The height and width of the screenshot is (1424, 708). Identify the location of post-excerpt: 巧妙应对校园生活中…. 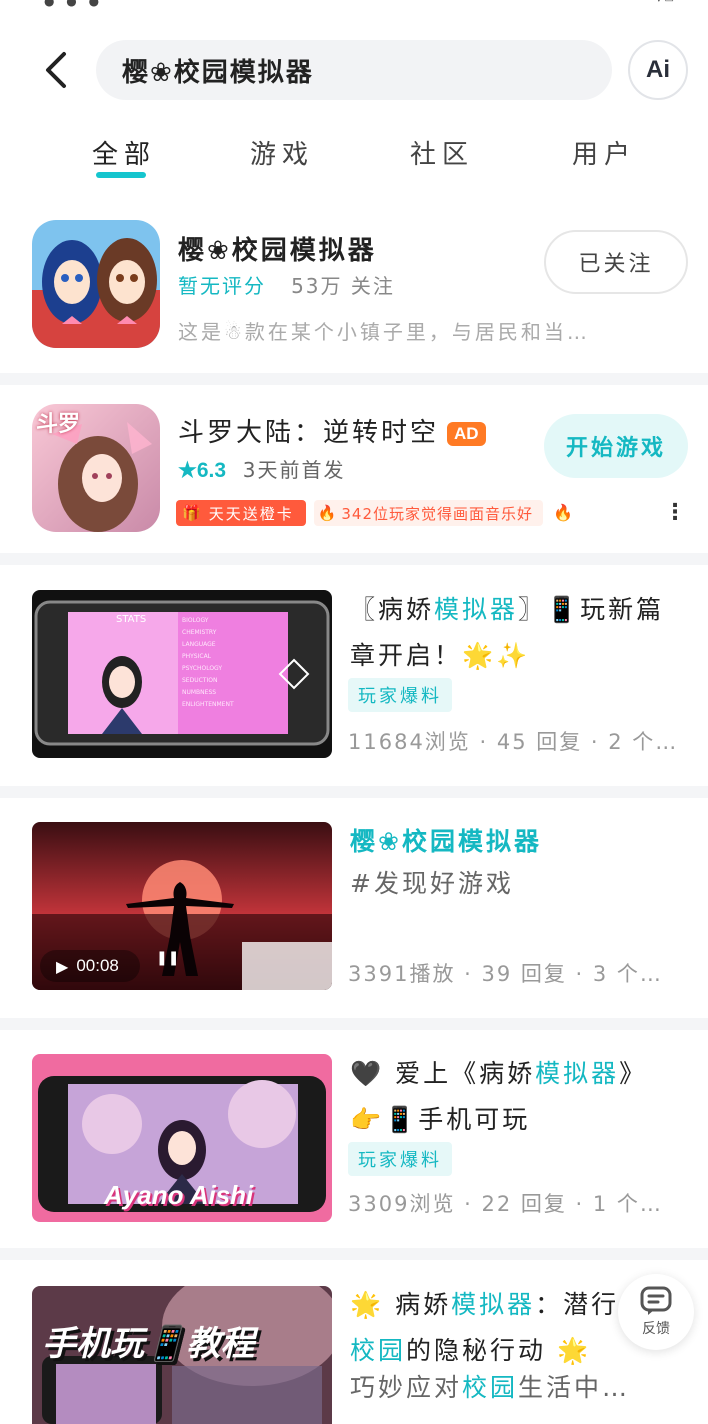
(490, 1386).